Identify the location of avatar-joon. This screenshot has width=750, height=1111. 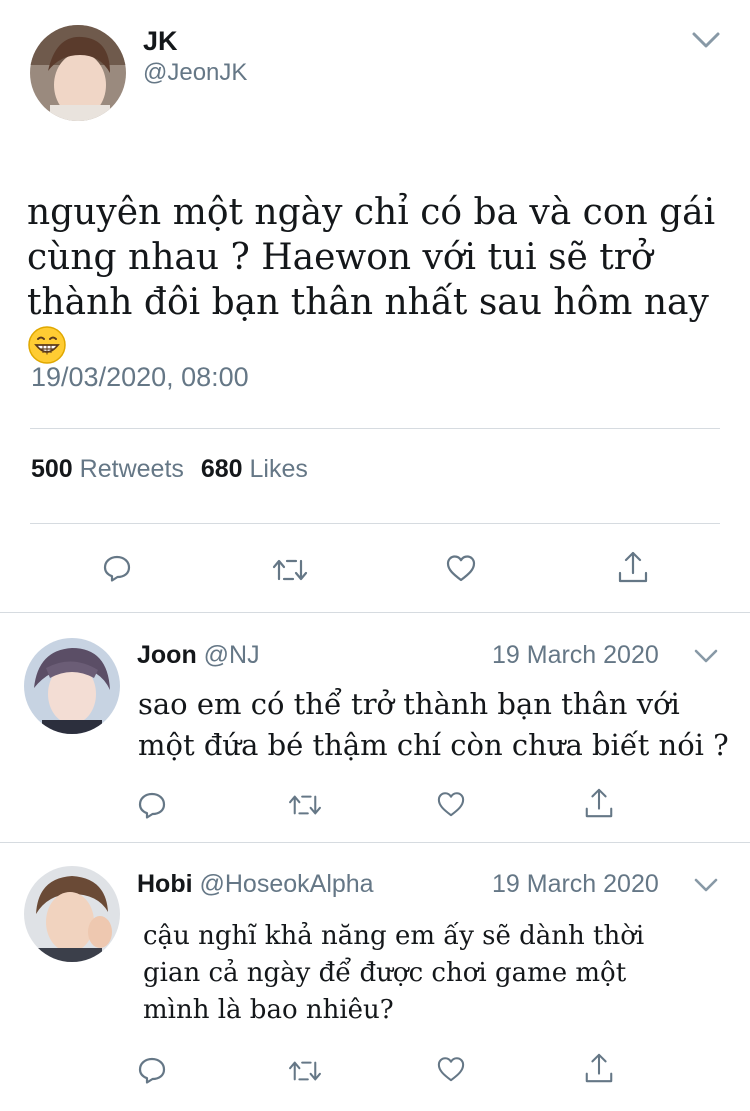
(72, 686).